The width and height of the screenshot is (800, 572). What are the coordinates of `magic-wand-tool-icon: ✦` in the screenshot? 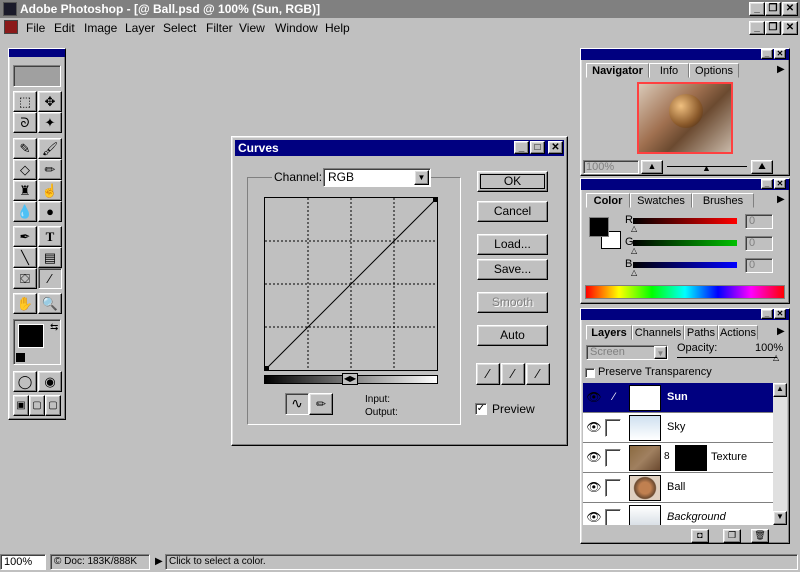 It's located at (50, 122).